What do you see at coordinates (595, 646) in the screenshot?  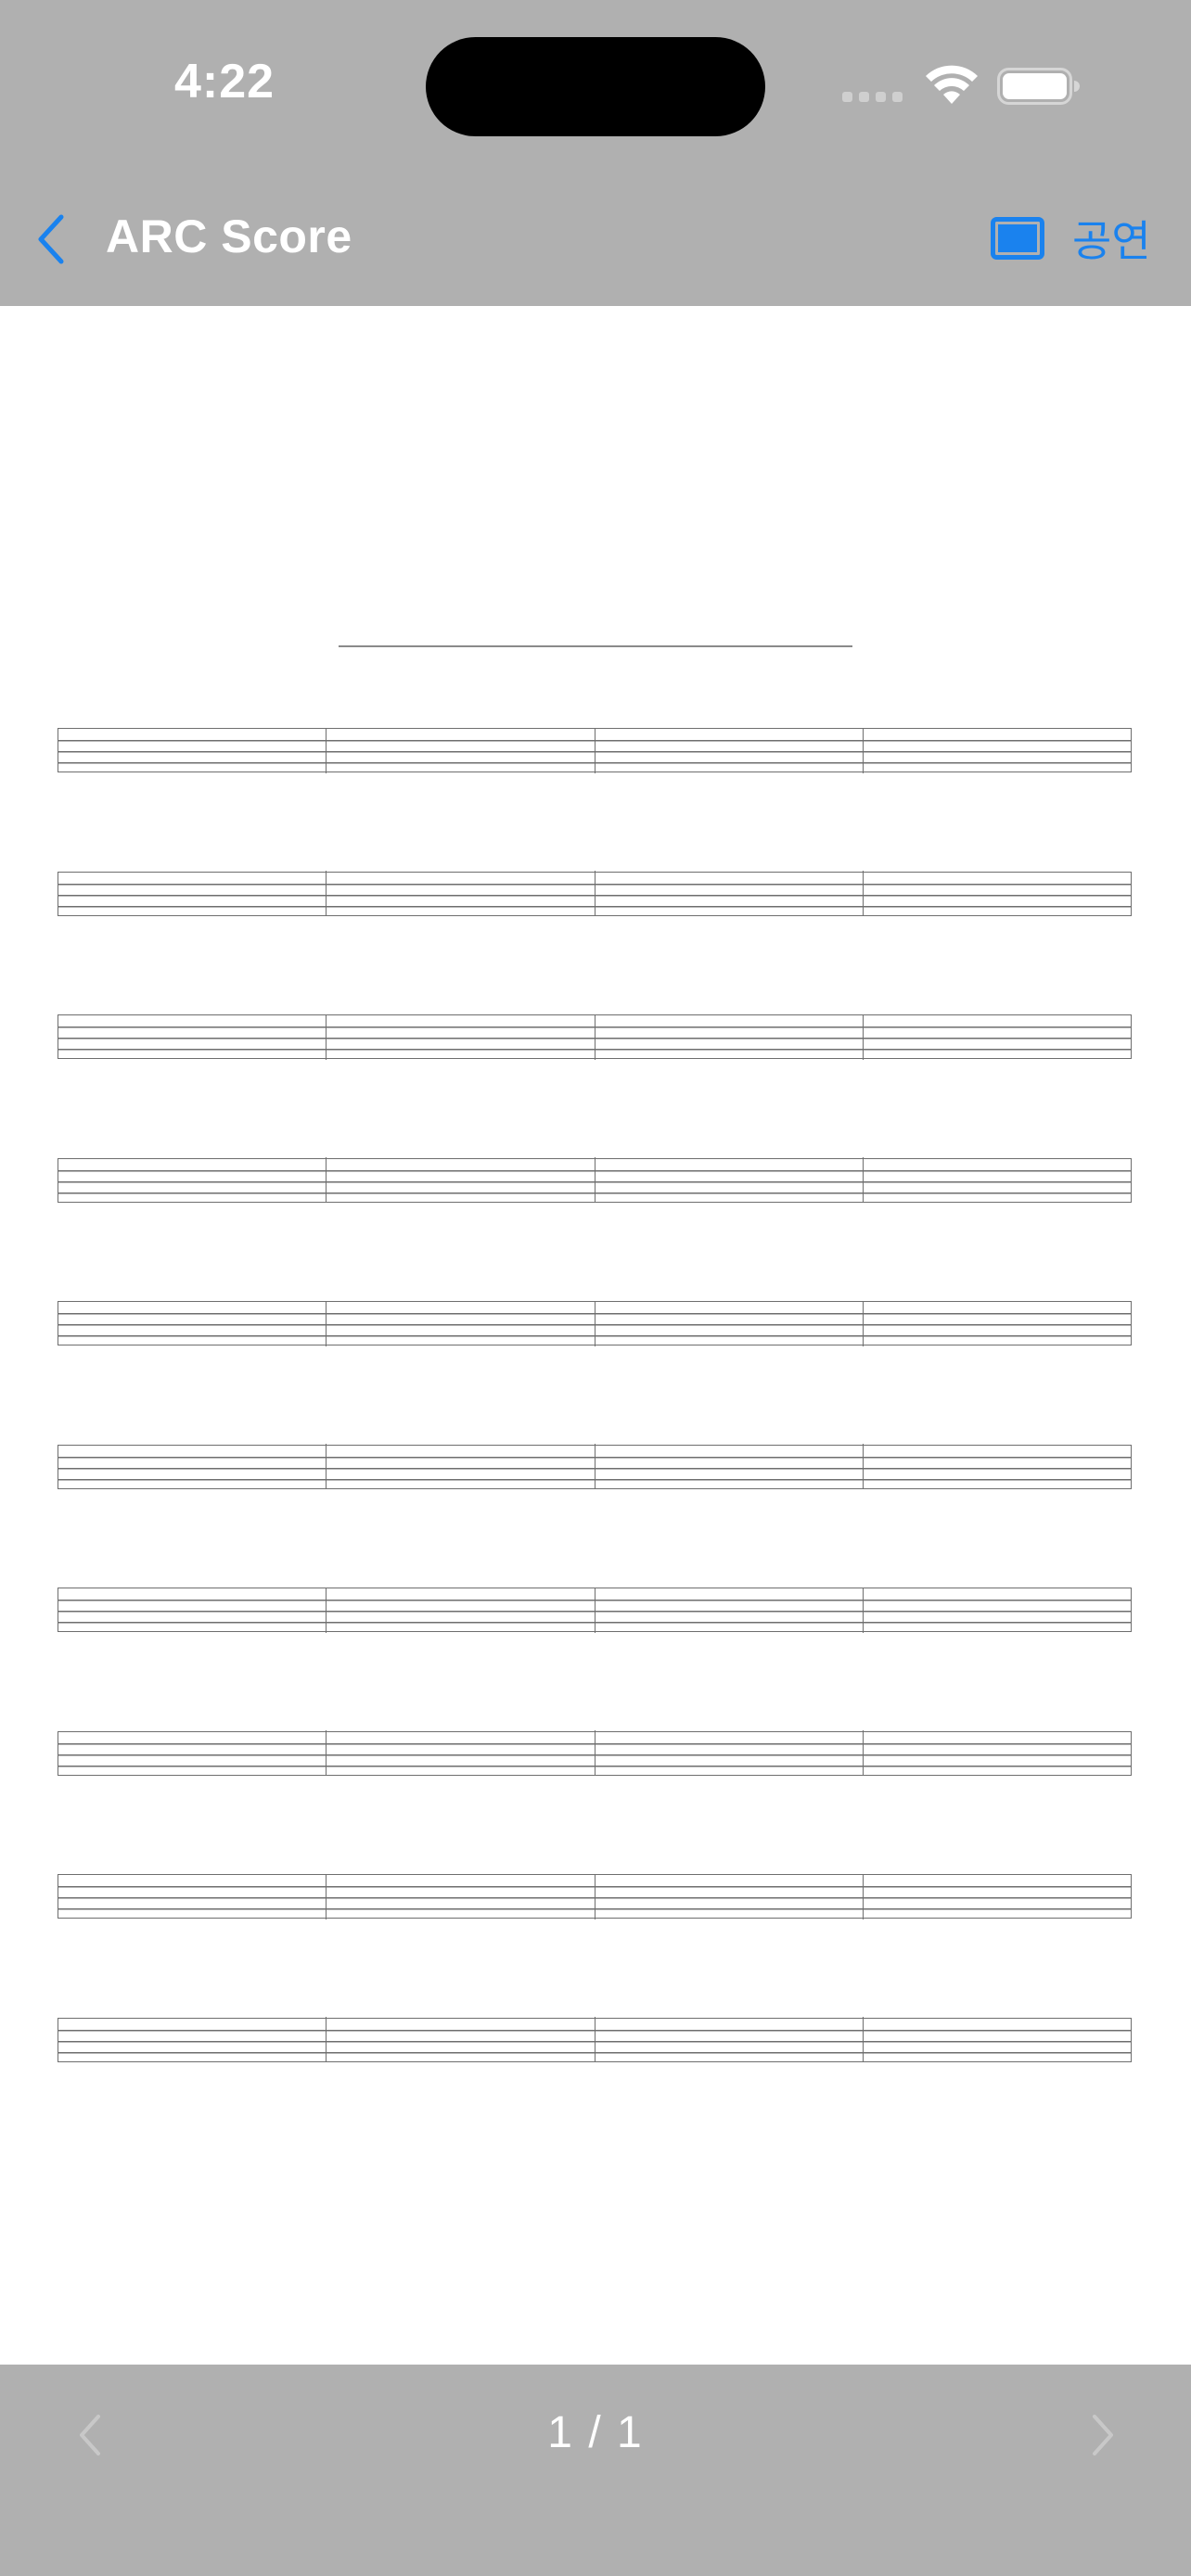 I see `score-title-line` at bounding box center [595, 646].